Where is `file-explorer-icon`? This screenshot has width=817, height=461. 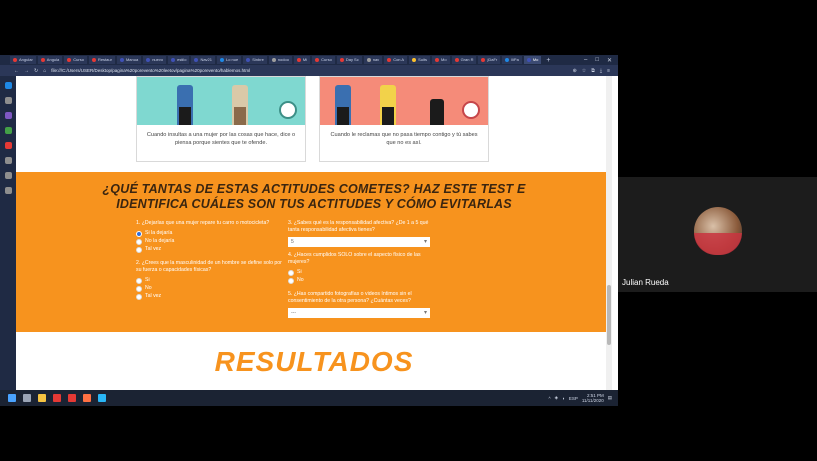
file-explorer-icon is located at coordinates (42, 398).